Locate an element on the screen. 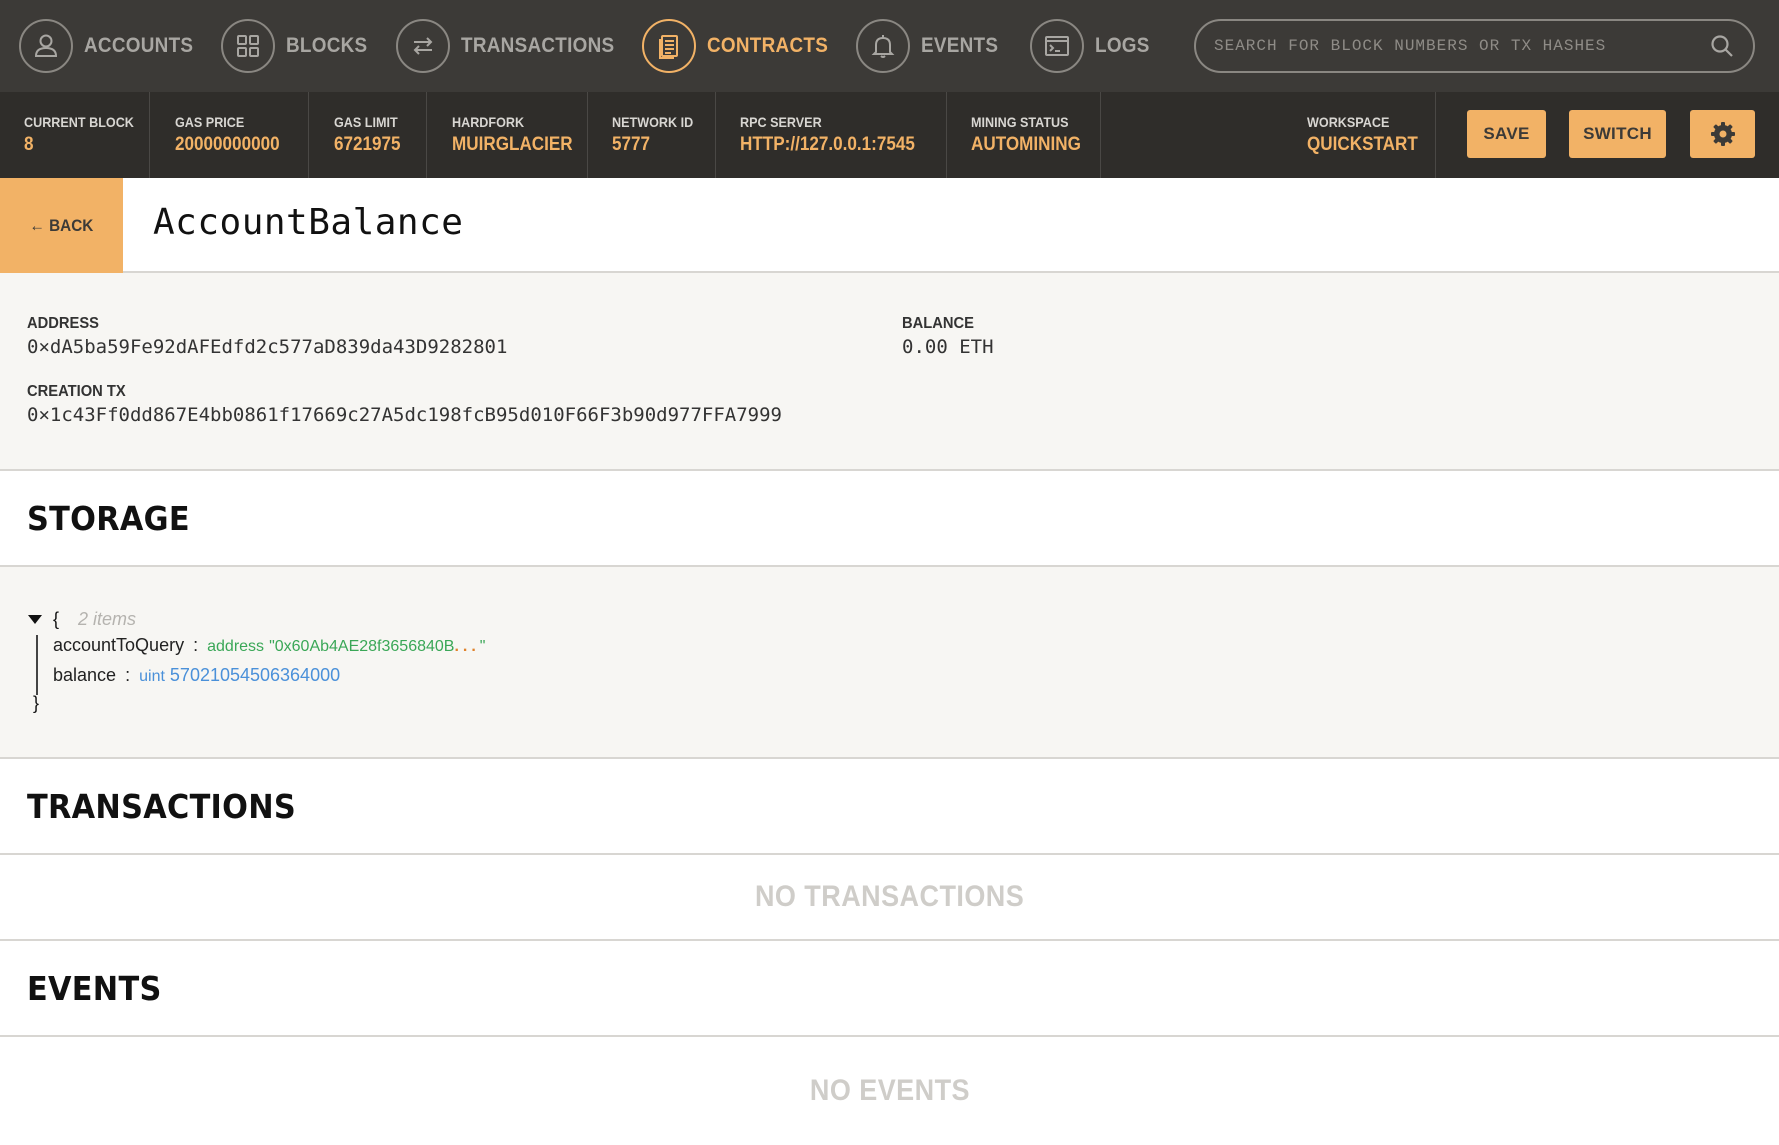  search-box is located at coordinates (1474, 46).